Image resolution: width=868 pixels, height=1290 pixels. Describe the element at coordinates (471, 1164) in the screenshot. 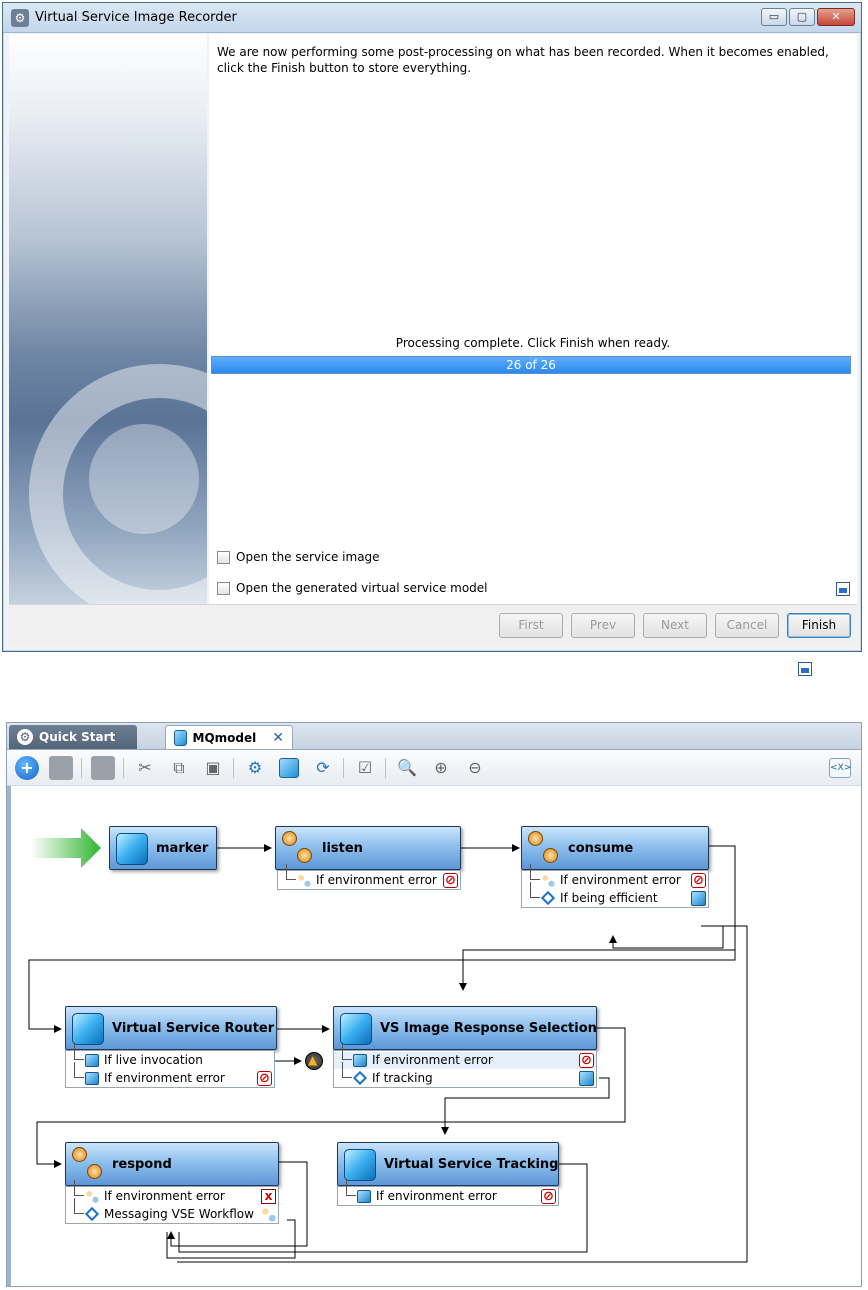

I see `node-label: Virtual Service Tracking` at that location.